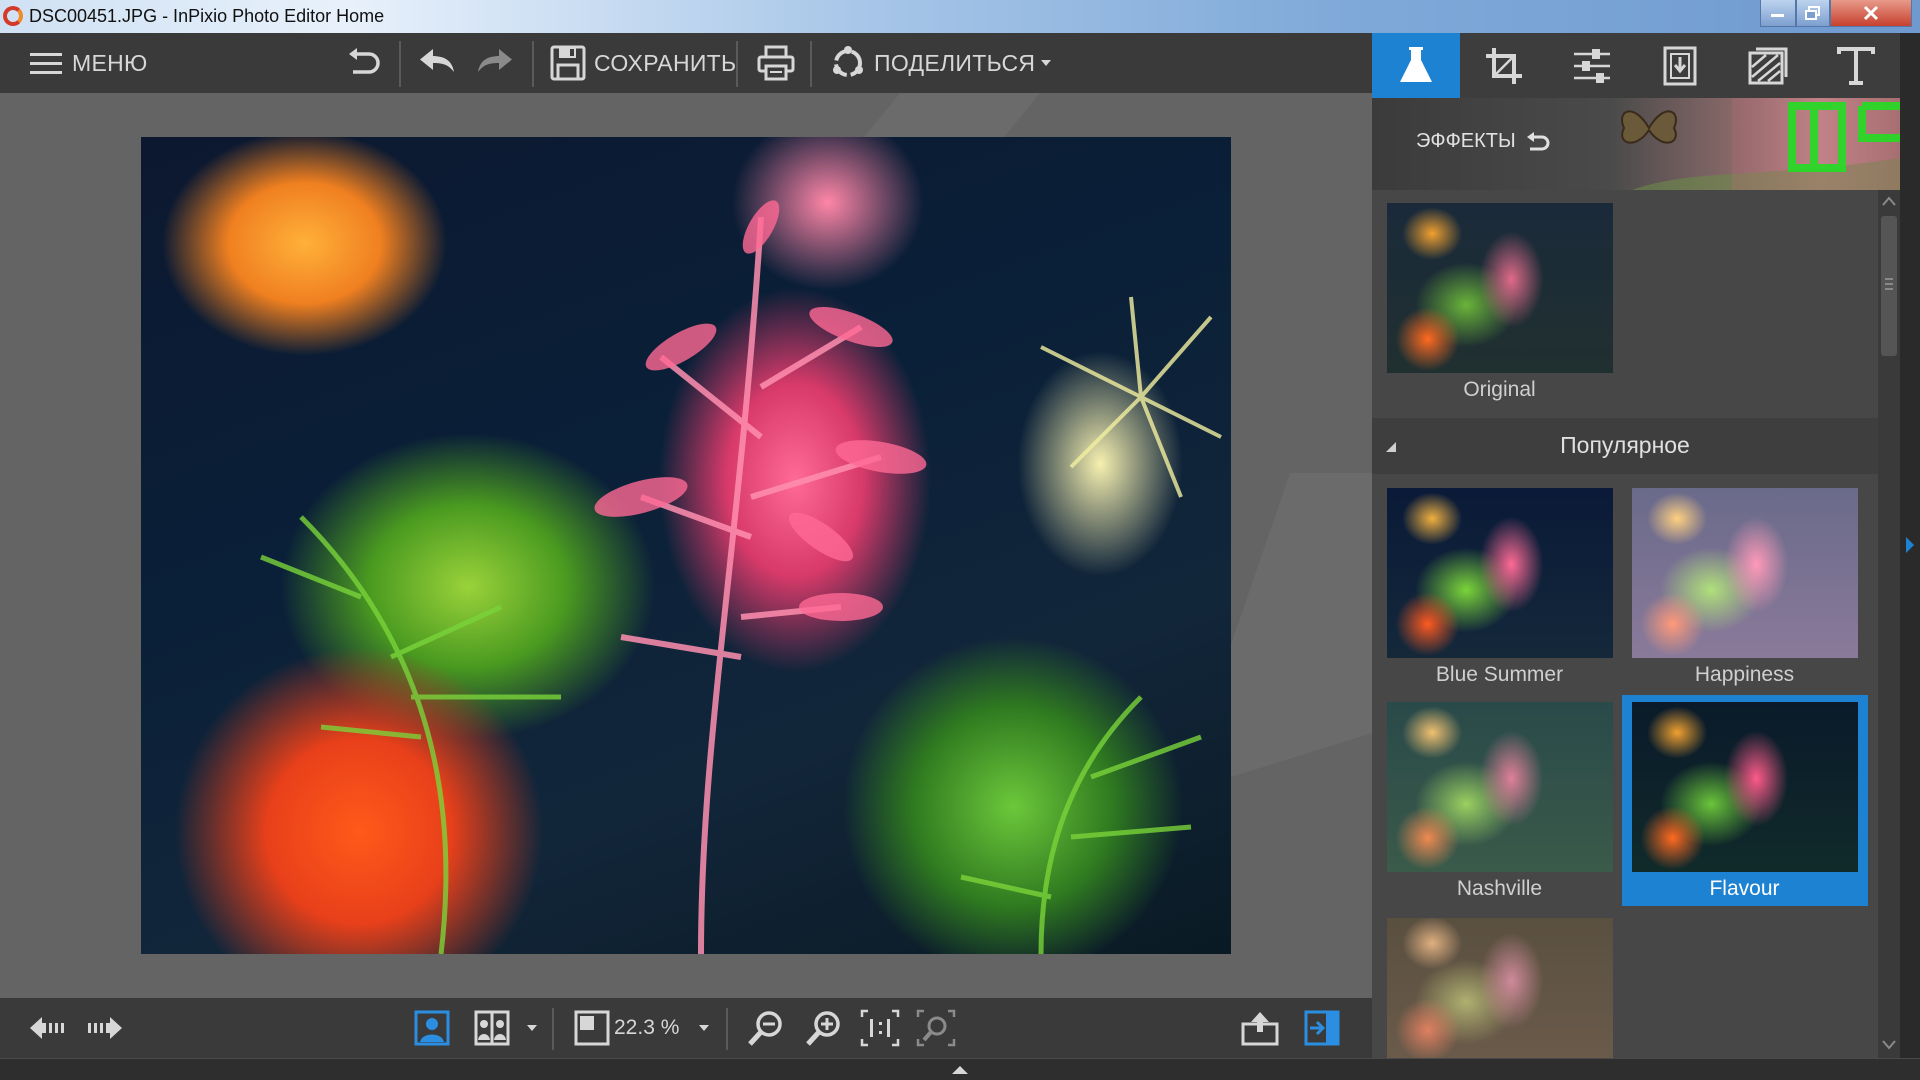 The height and width of the screenshot is (1080, 1920). I want to click on zoom-out-button, so click(766, 1028).